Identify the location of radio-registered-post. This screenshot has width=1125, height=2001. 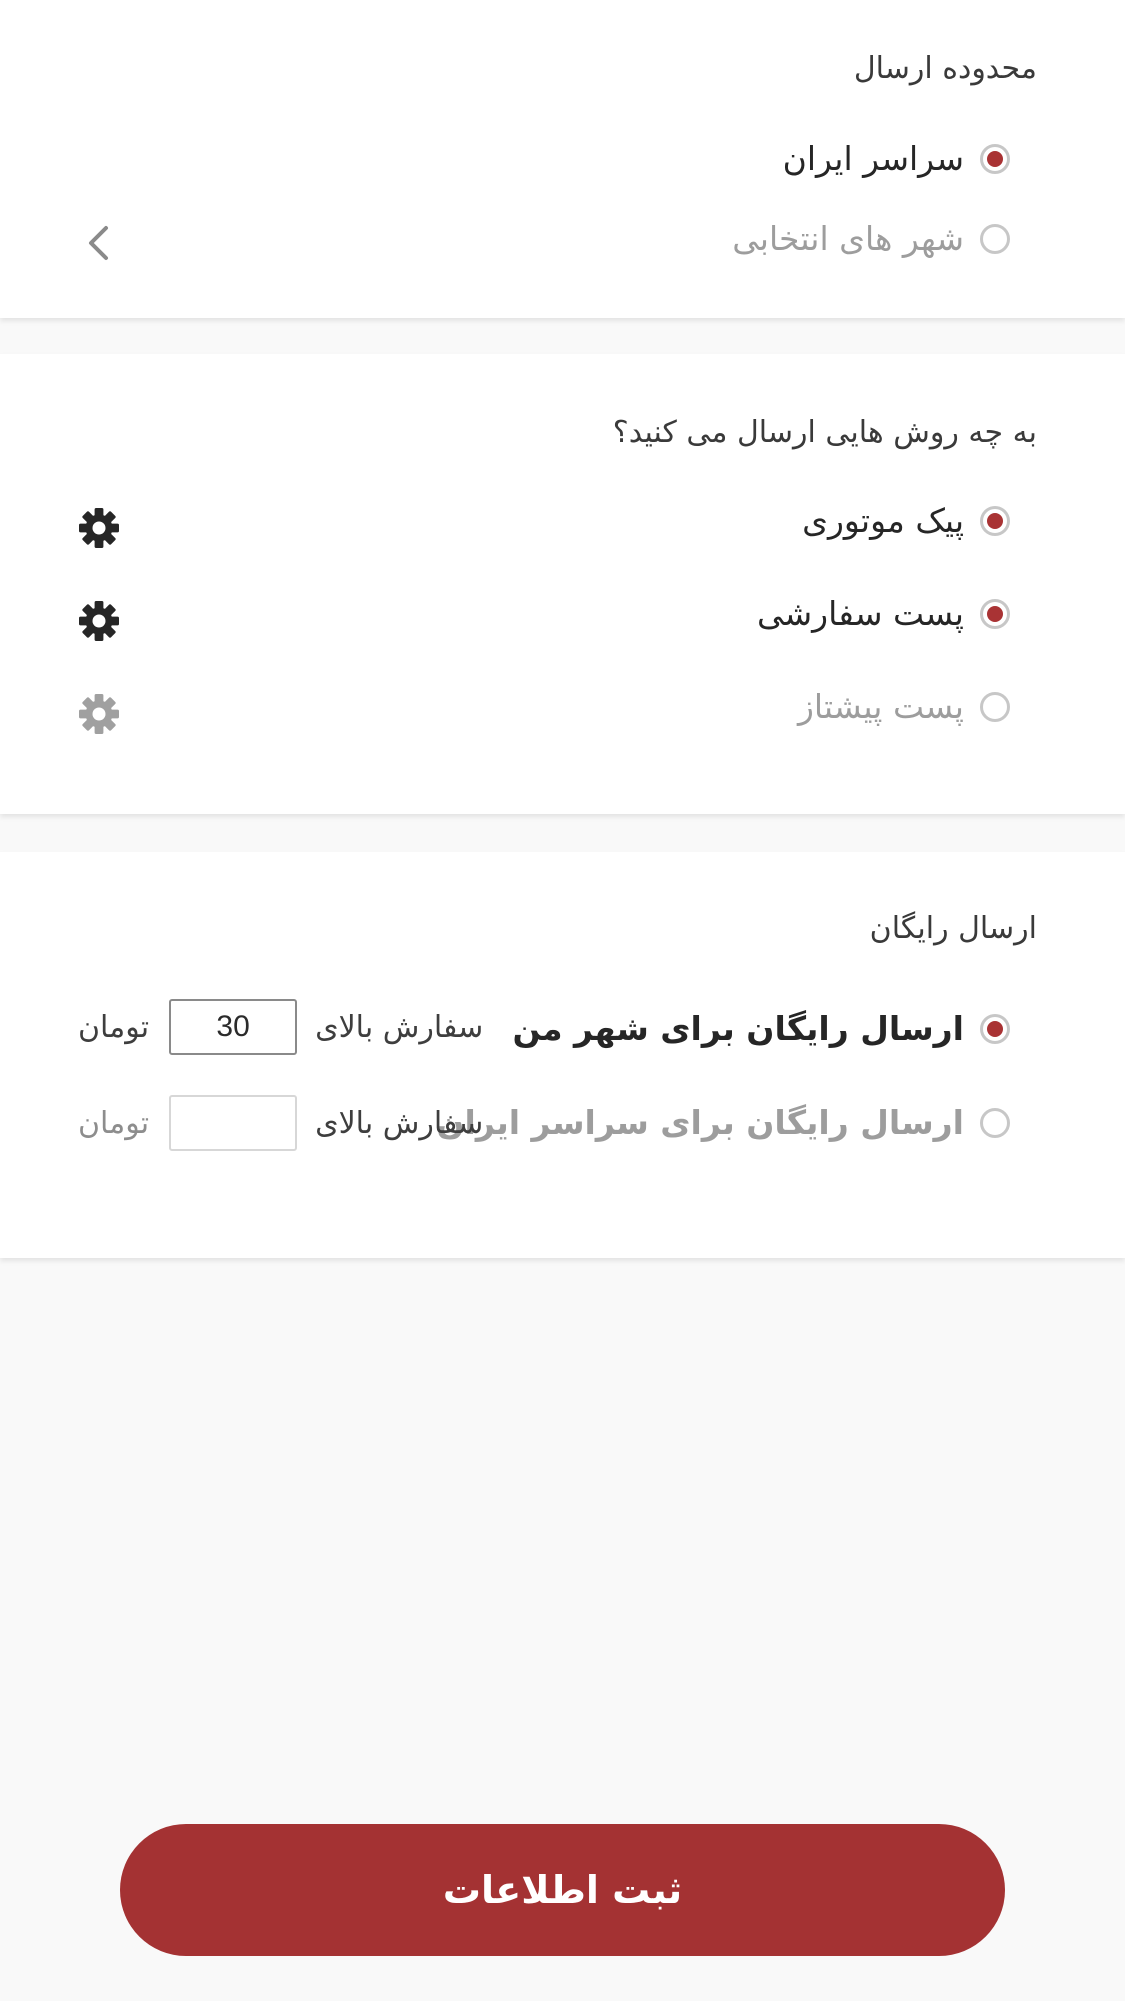
(995, 613).